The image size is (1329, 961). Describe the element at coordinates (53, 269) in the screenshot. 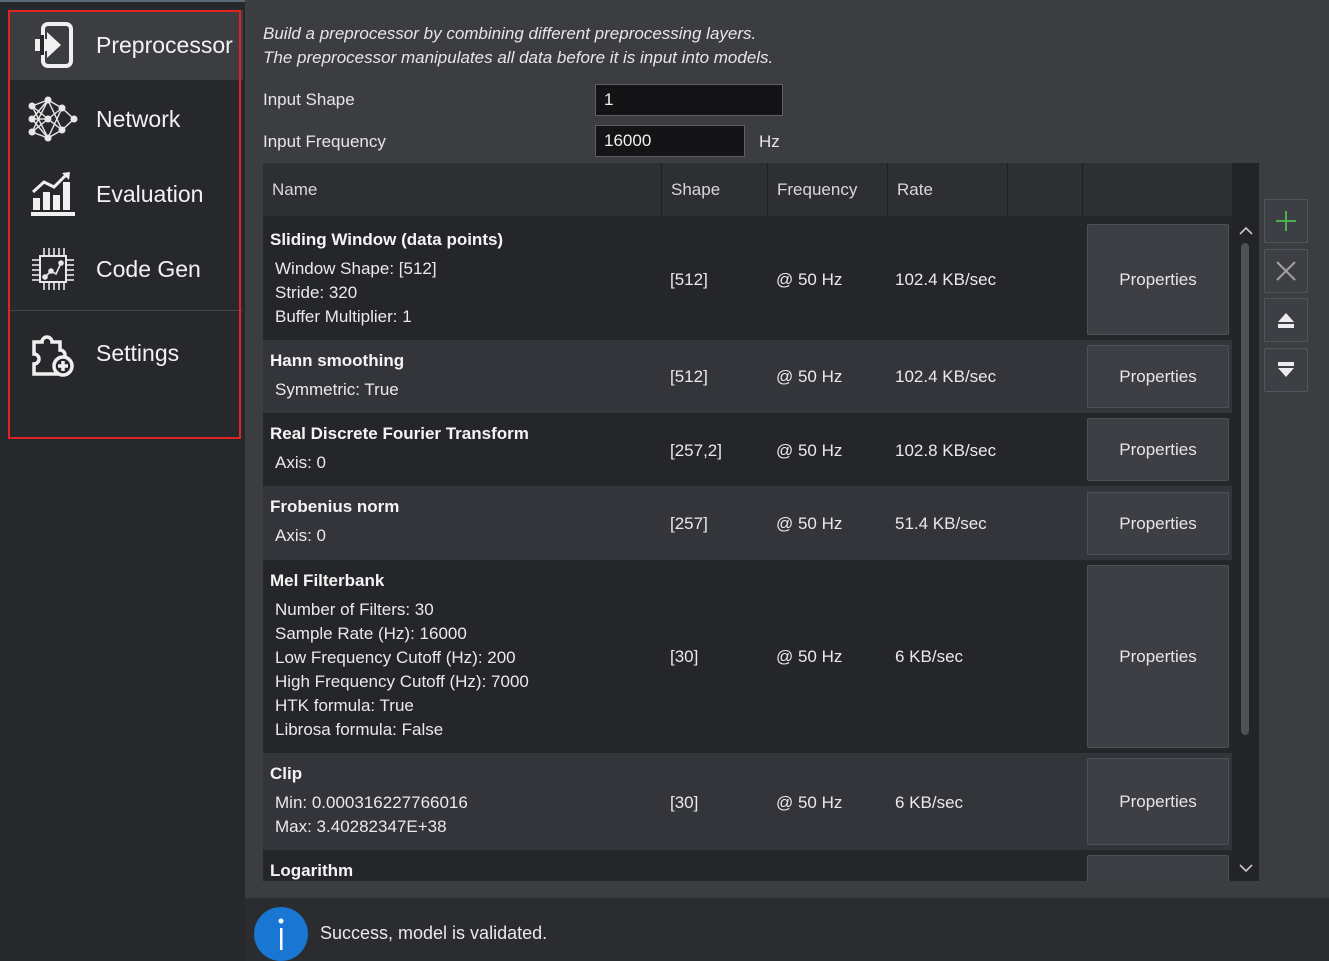

I see `chip-icon` at that location.